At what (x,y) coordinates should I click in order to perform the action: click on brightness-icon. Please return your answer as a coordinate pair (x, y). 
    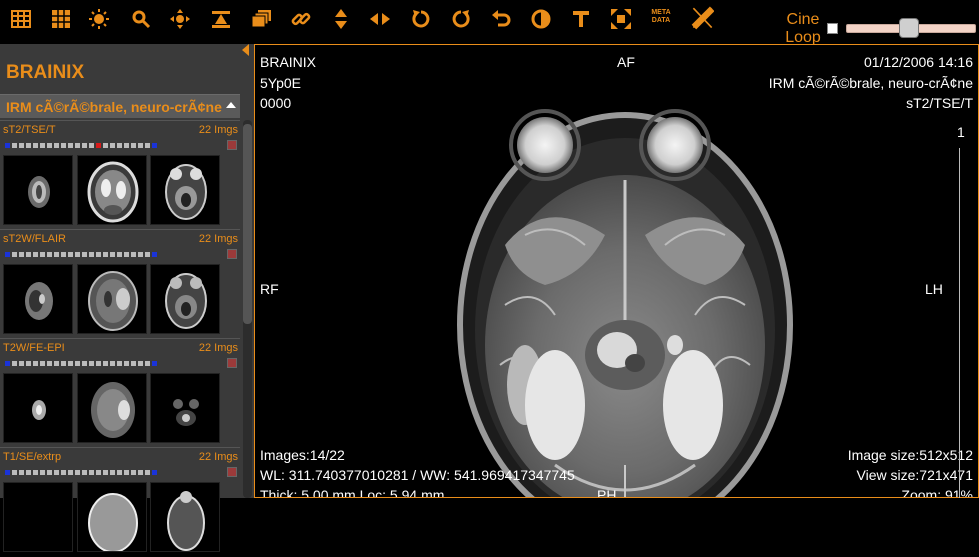
    Looking at the image, I should click on (99, 19).